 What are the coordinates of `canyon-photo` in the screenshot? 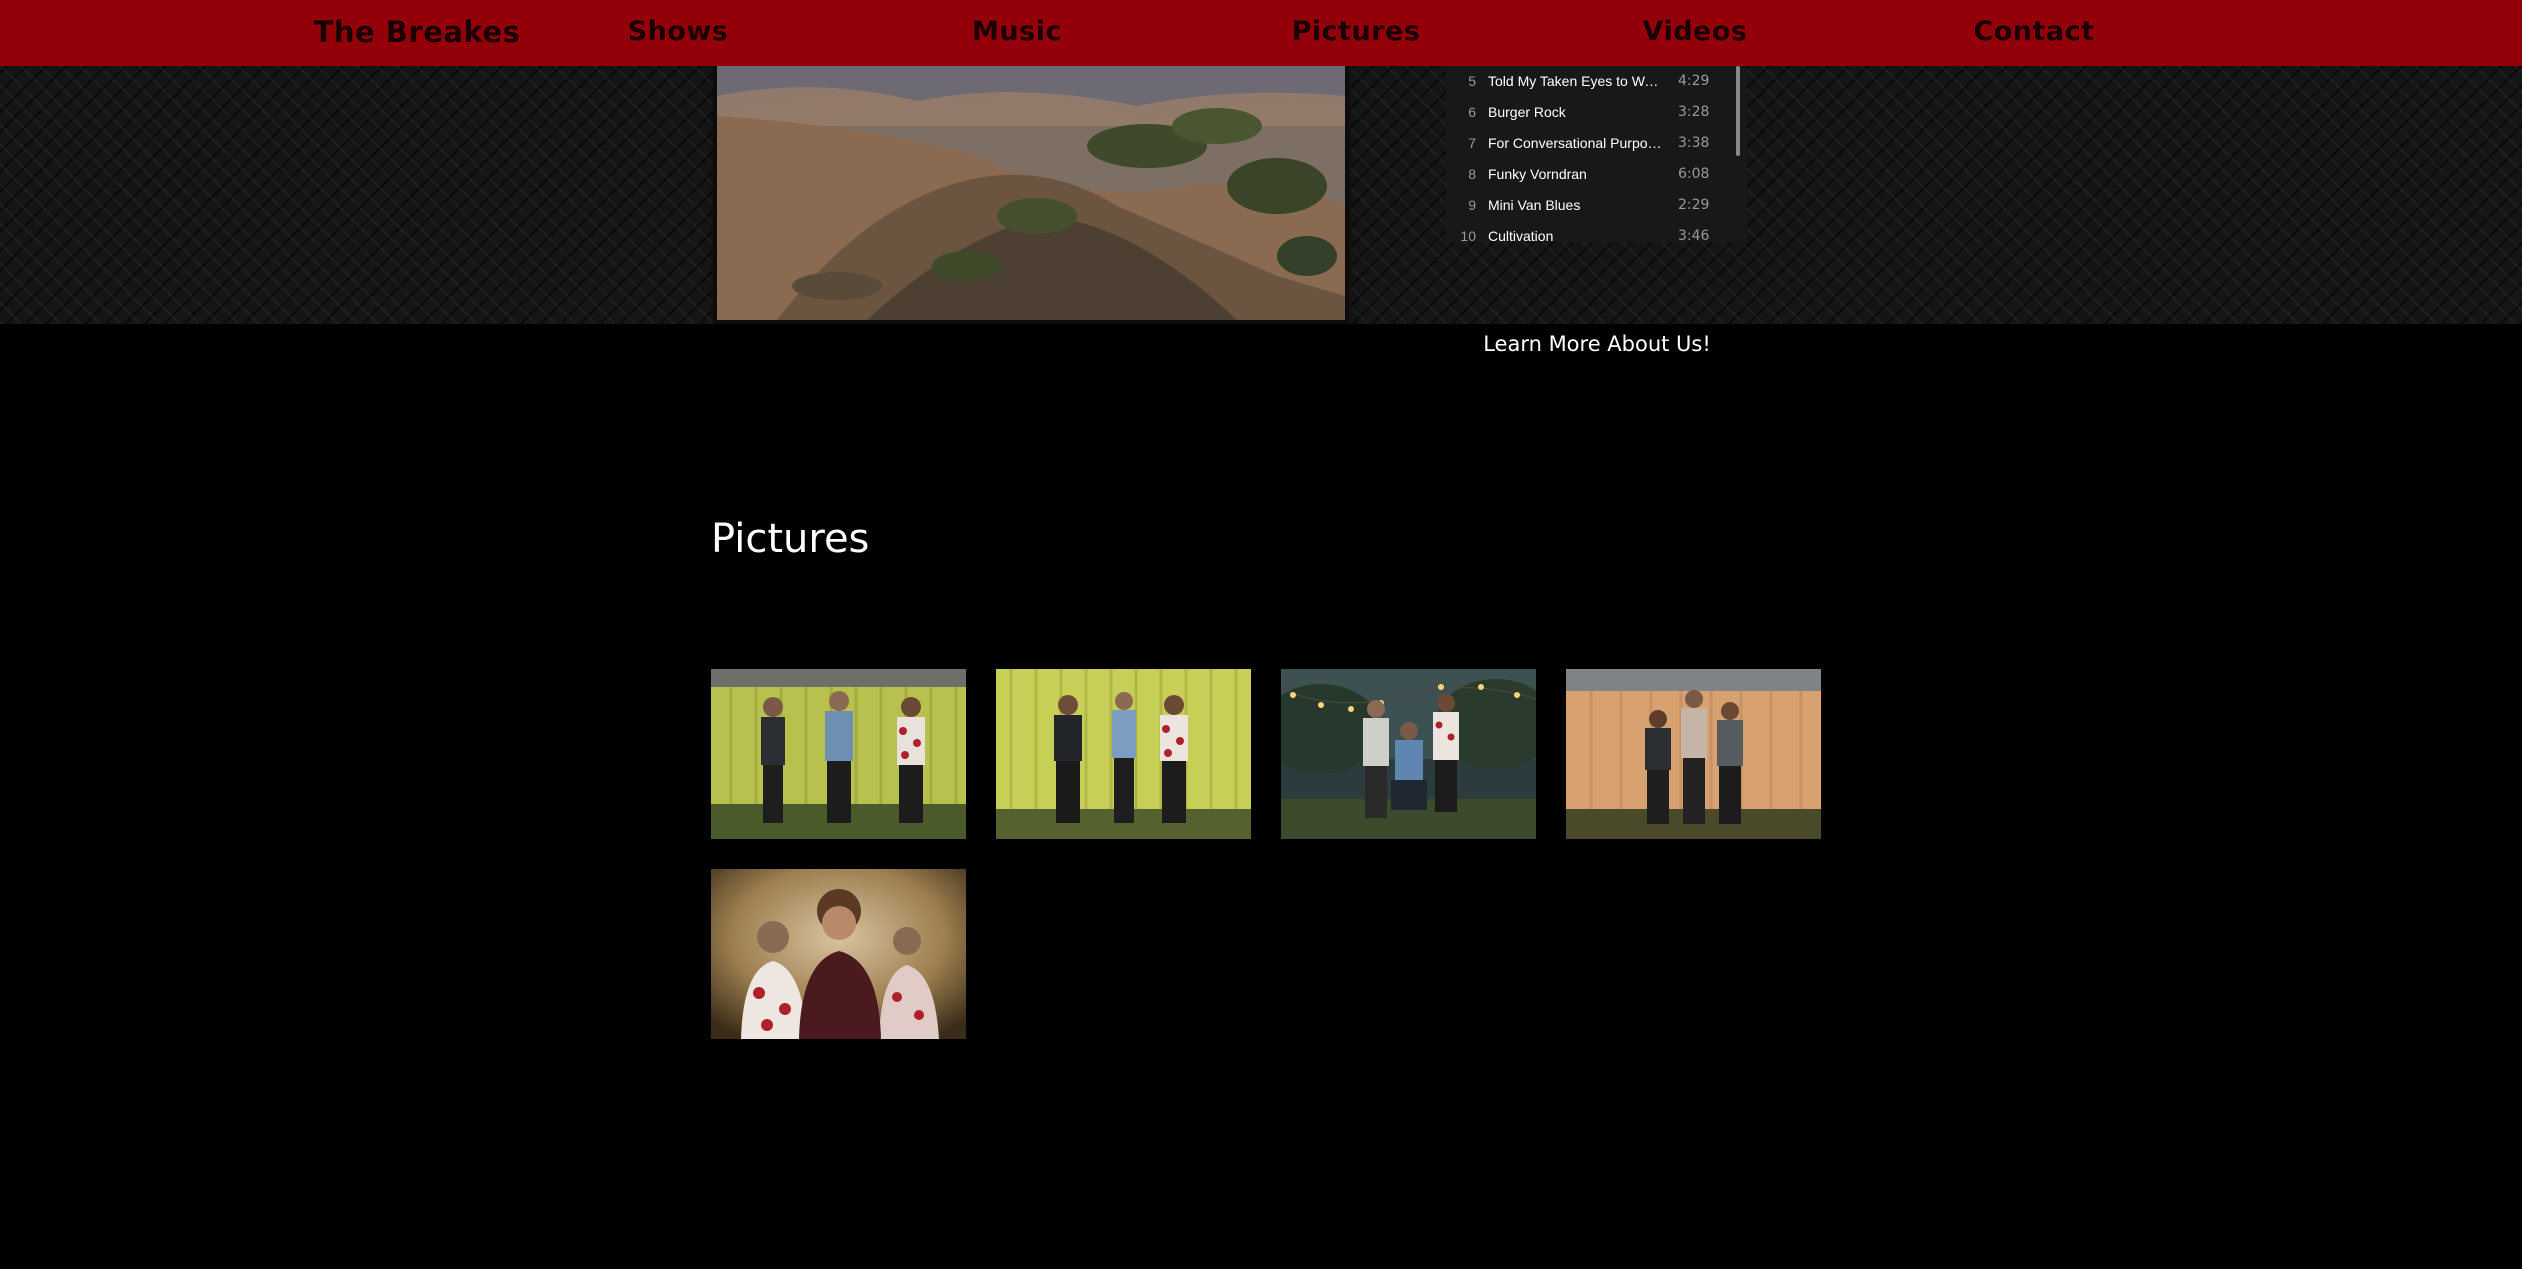 It's located at (1031, 193).